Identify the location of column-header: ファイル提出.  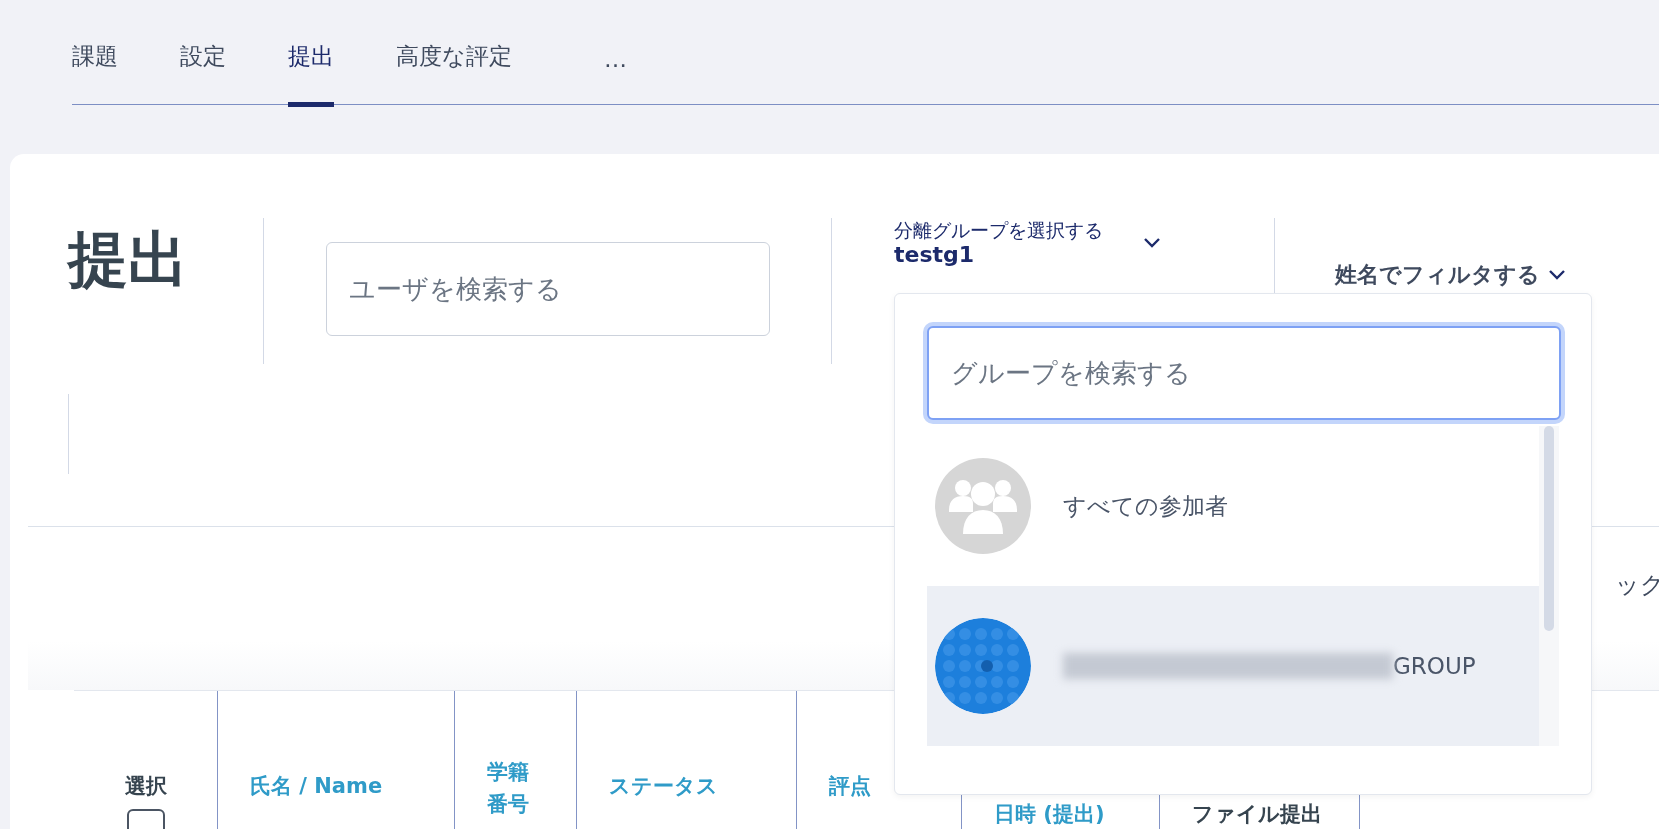
(1257, 814).